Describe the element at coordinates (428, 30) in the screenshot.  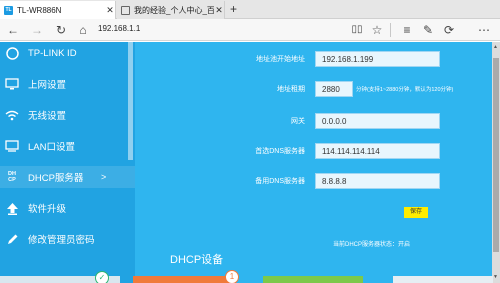
I see `web-note-icon: ✎` at that location.